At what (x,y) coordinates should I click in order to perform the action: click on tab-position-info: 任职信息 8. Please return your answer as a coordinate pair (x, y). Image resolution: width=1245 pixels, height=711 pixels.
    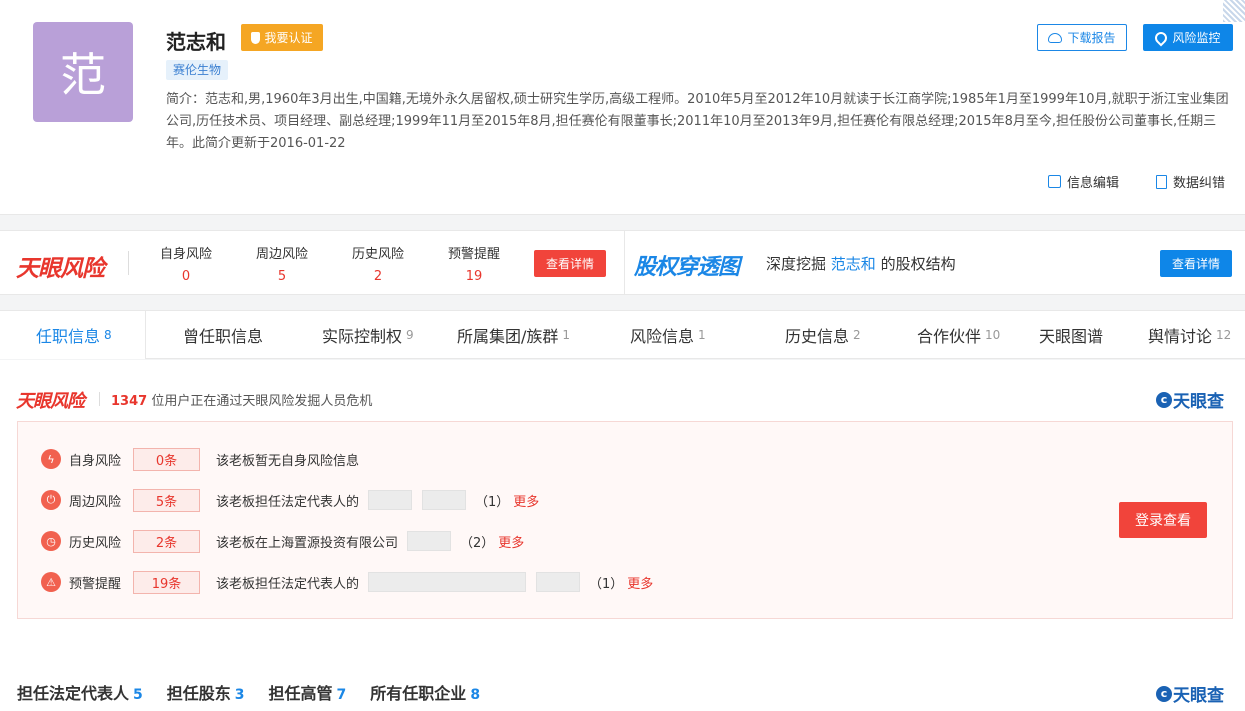
    Looking at the image, I should click on (74, 335).